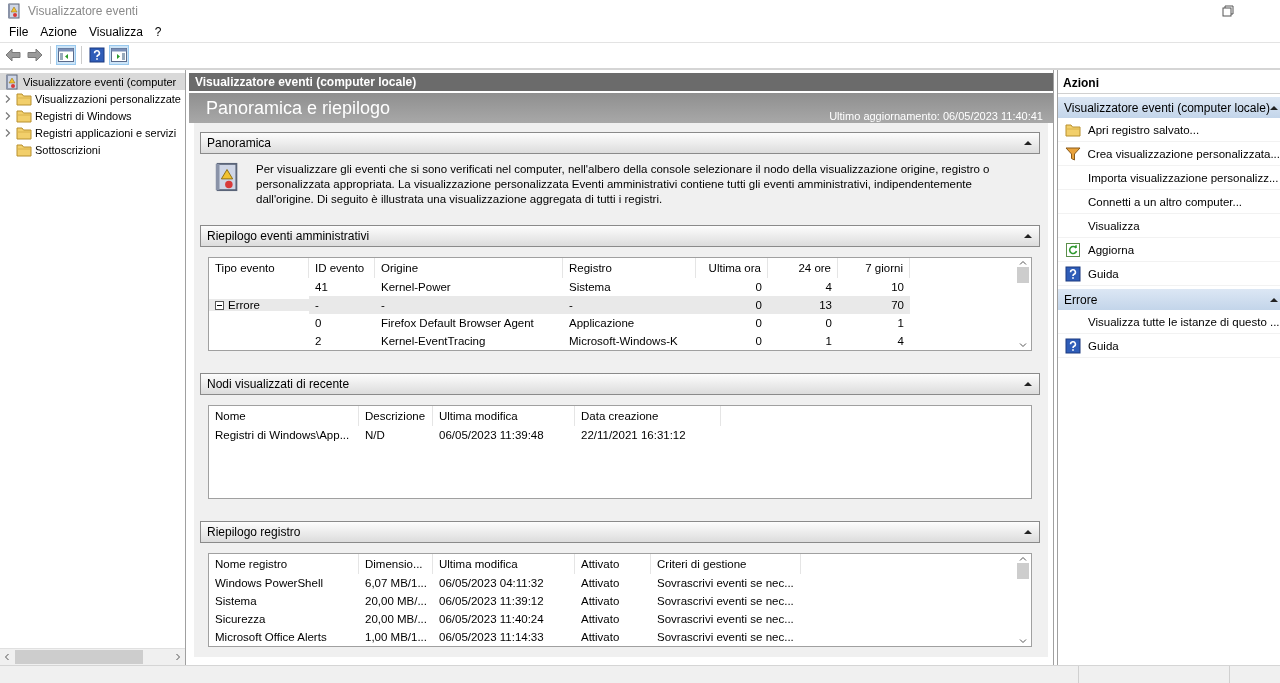 This screenshot has height=683, width=1280. I want to click on table-cell-text: Firefox Default Browser Agent, so click(457, 324).